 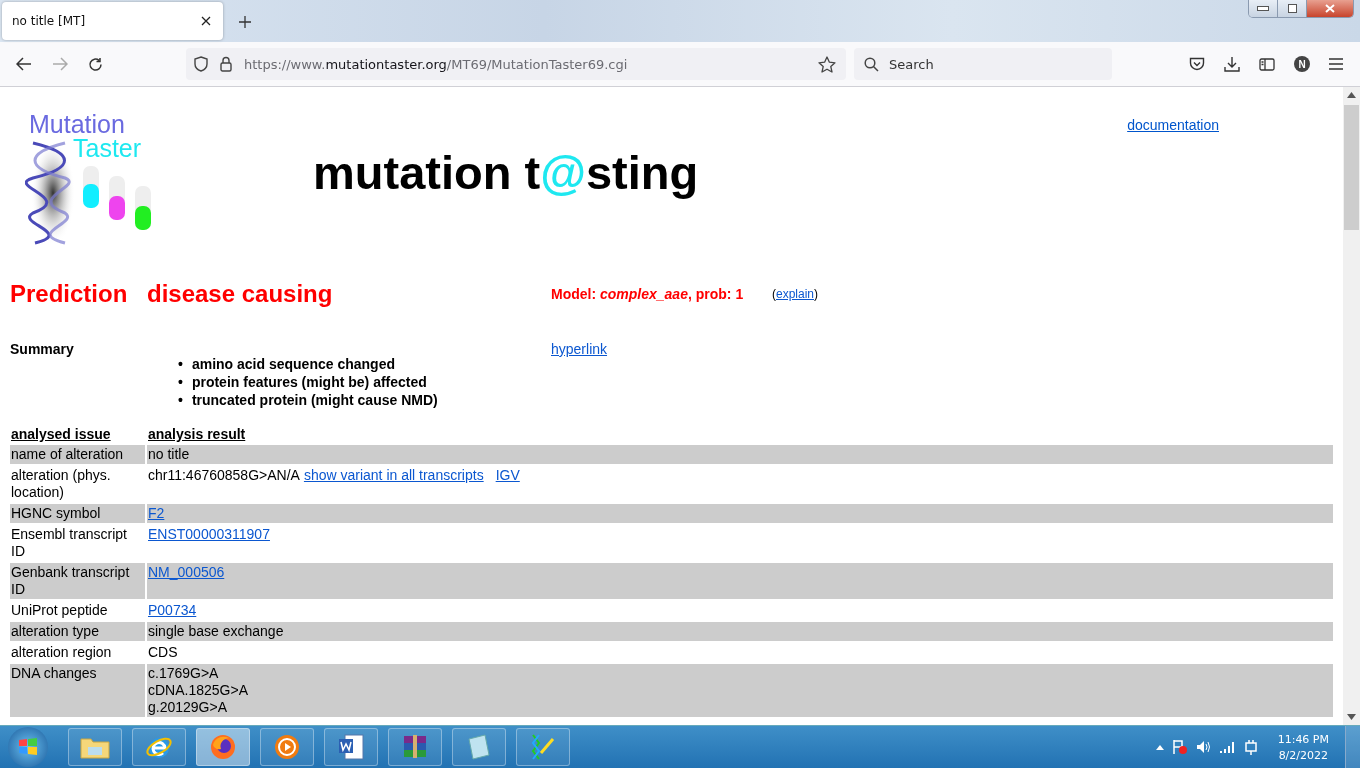 What do you see at coordinates (774, 294) in the screenshot?
I see `bracket-text: (` at bounding box center [774, 294].